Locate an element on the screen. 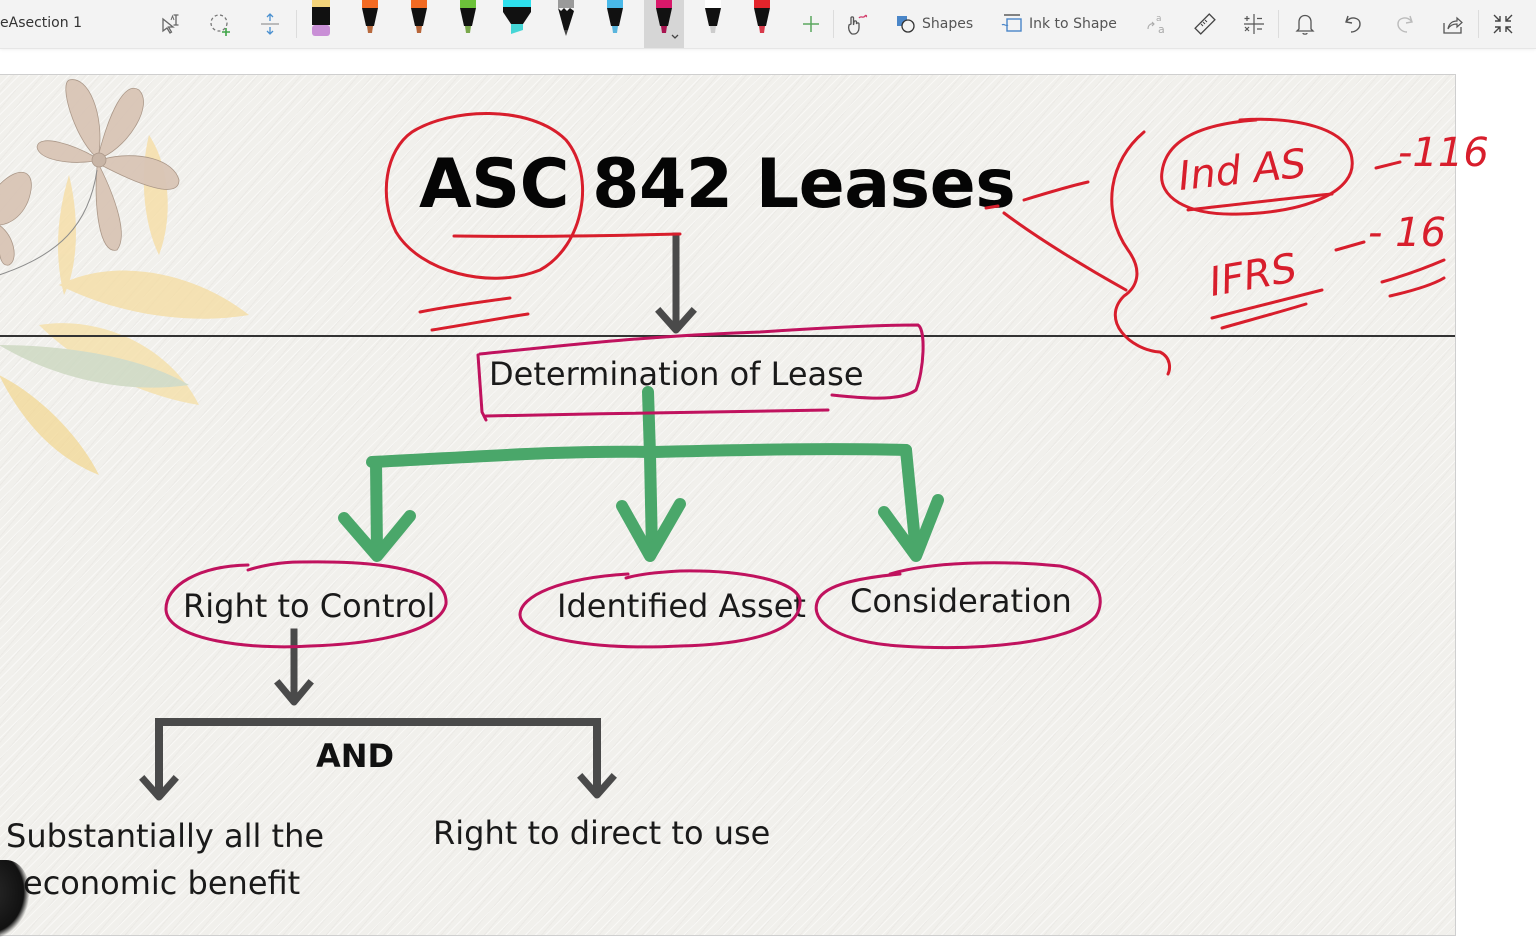  ink-replay-button is located at coordinates (1305, 24).